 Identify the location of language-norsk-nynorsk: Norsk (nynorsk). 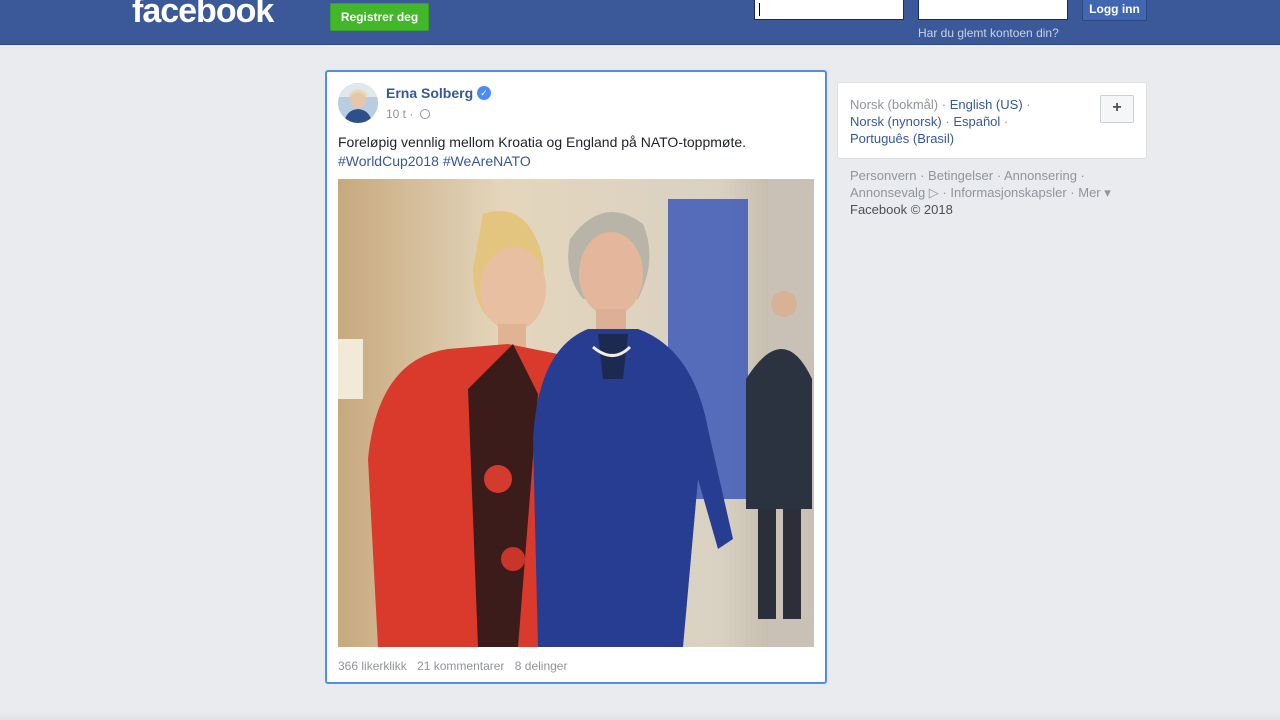
(896, 121).